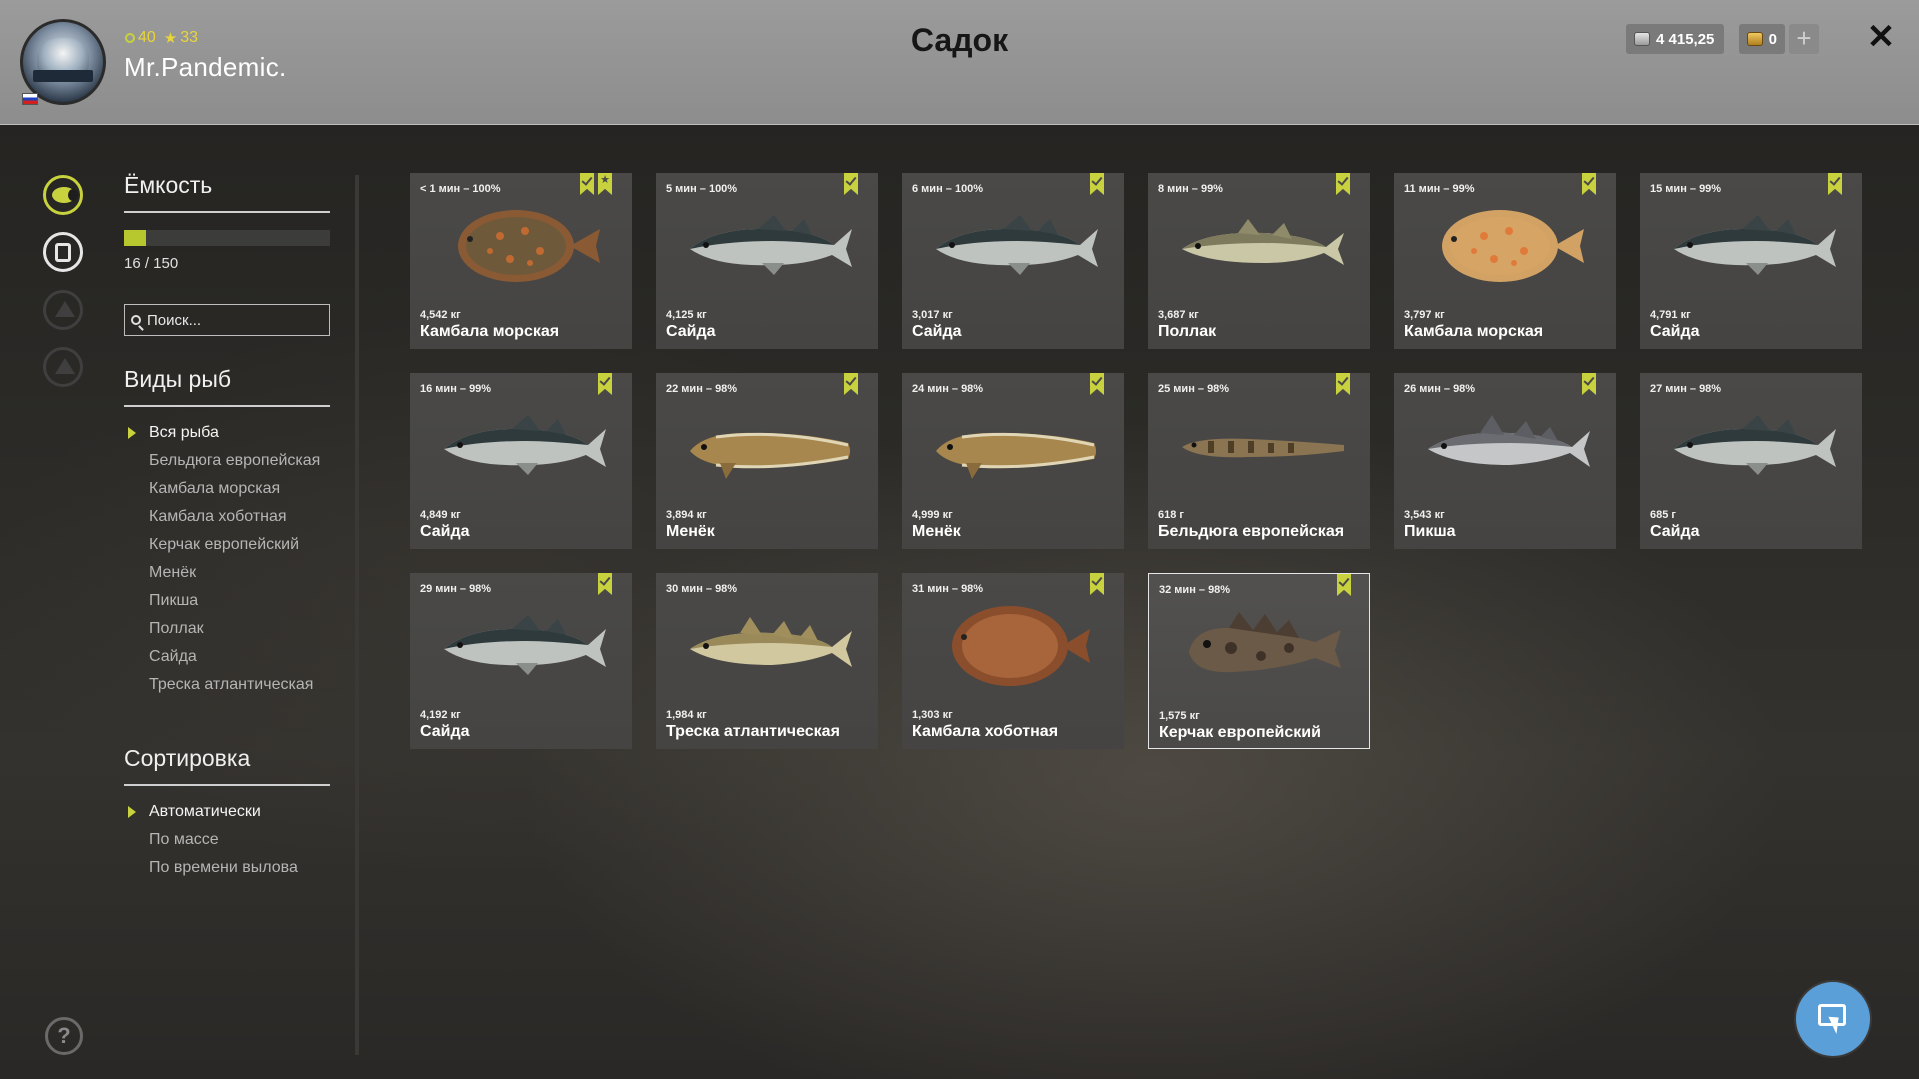 This screenshot has width=1919, height=1079. I want to click on capacity-fill, so click(135, 238).